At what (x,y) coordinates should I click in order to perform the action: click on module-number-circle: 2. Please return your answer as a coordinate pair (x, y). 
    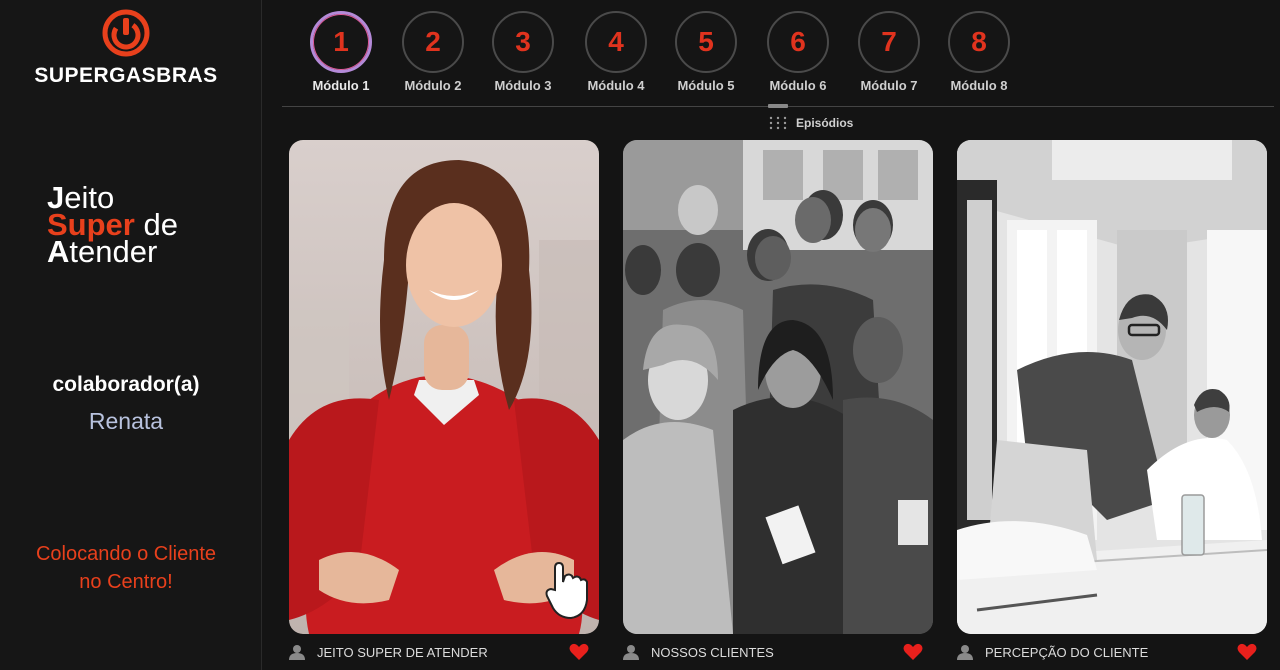
    Looking at the image, I should click on (433, 42).